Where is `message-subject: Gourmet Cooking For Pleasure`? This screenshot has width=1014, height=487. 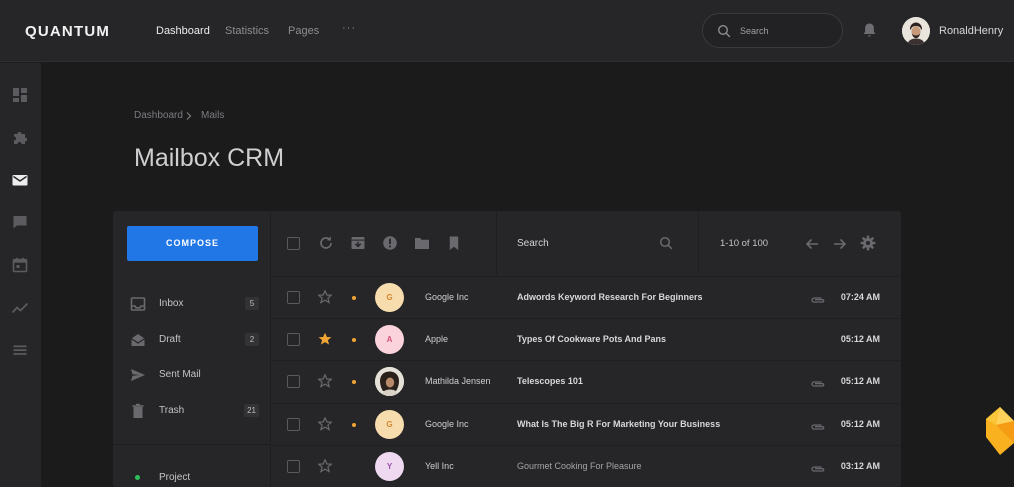
message-subject: Gourmet Cooking For Pleasure is located at coordinates (579, 466).